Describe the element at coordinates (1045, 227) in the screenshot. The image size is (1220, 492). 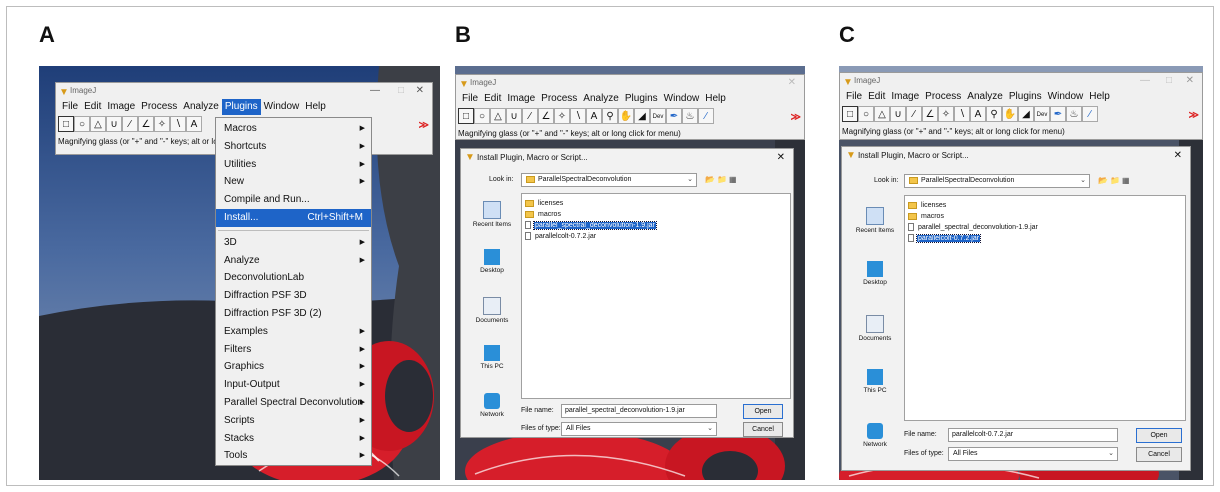
I see `file-item: parallel_spectral_deconvolution-1.9.jar` at that location.